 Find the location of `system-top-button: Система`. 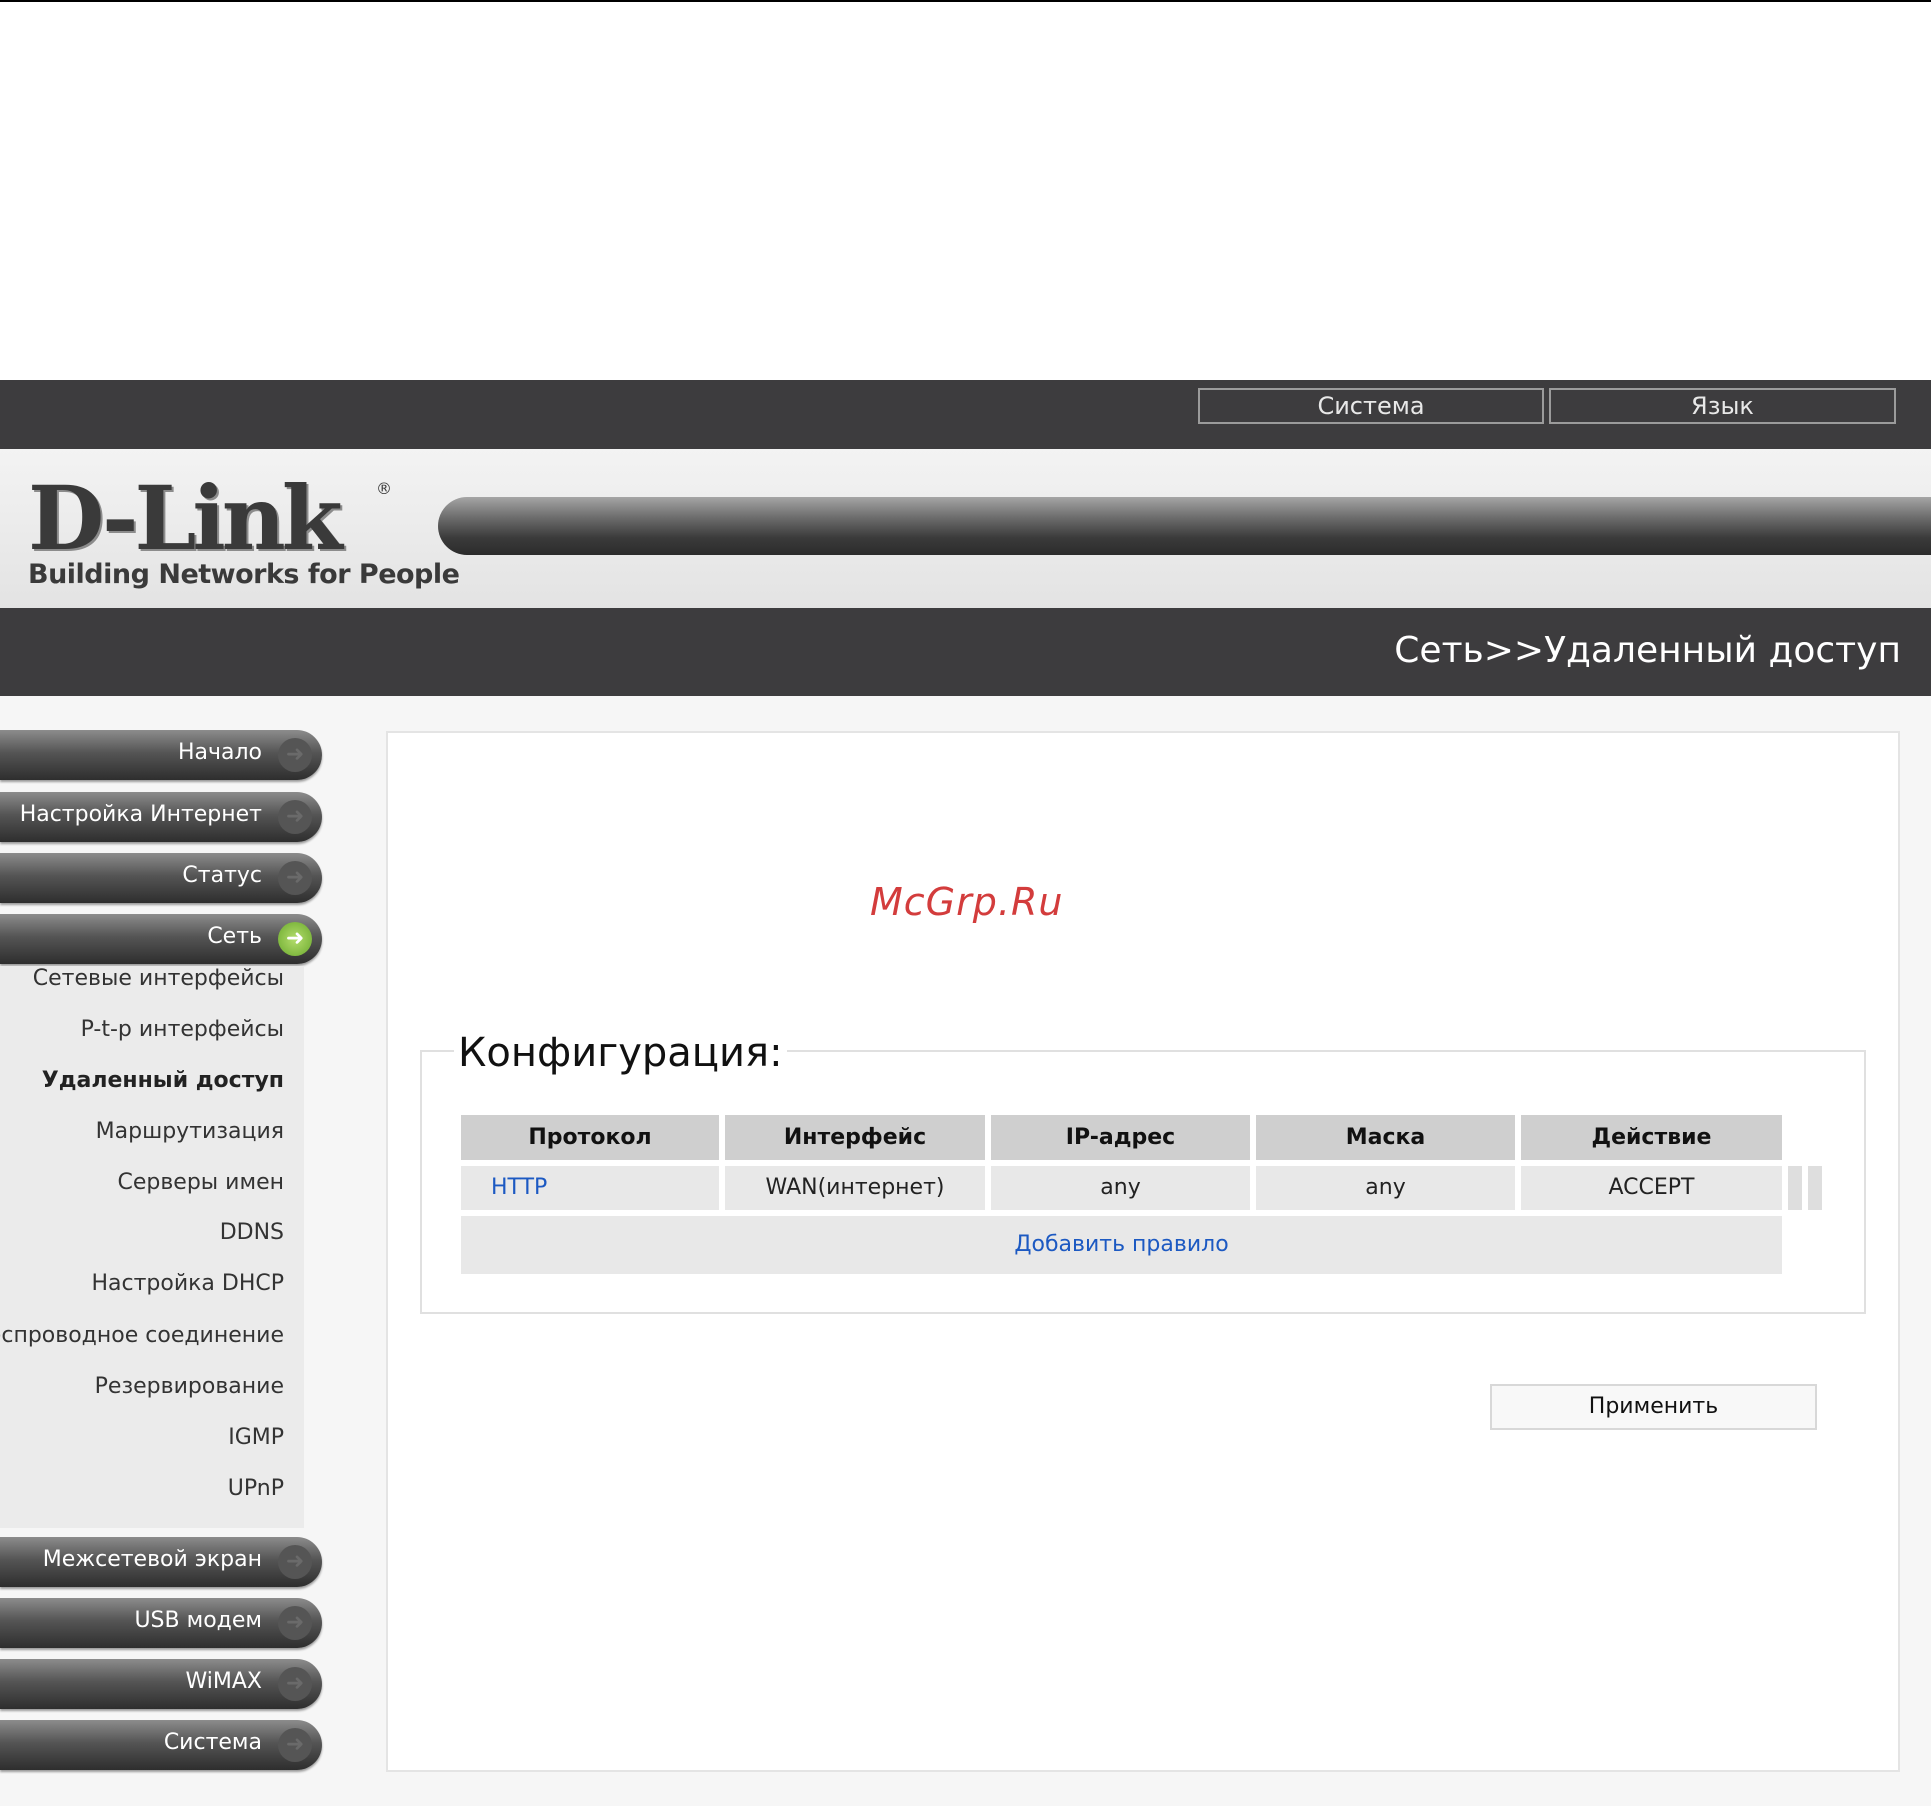

system-top-button: Система is located at coordinates (1371, 406).